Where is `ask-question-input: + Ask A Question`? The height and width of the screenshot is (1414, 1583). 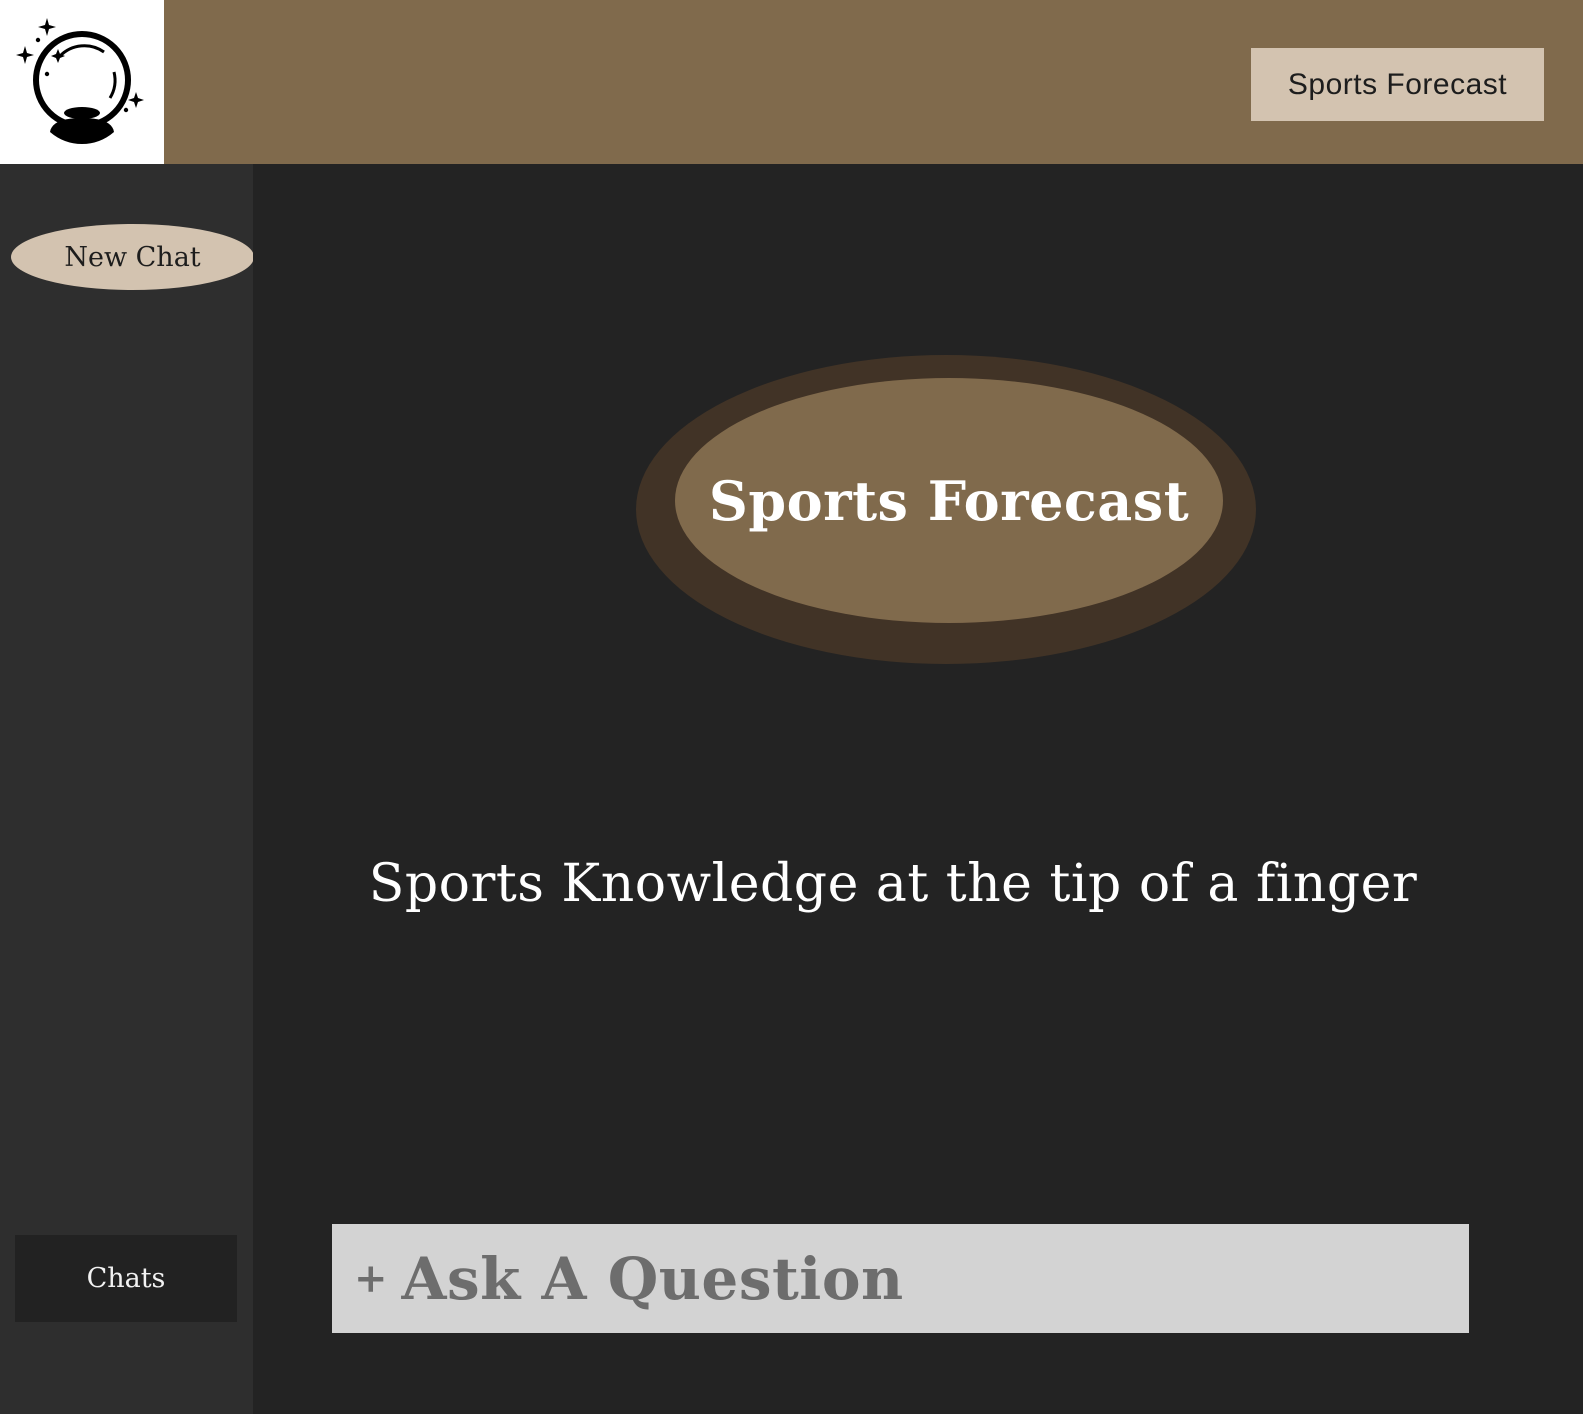 ask-question-input: + Ask A Question is located at coordinates (900, 1278).